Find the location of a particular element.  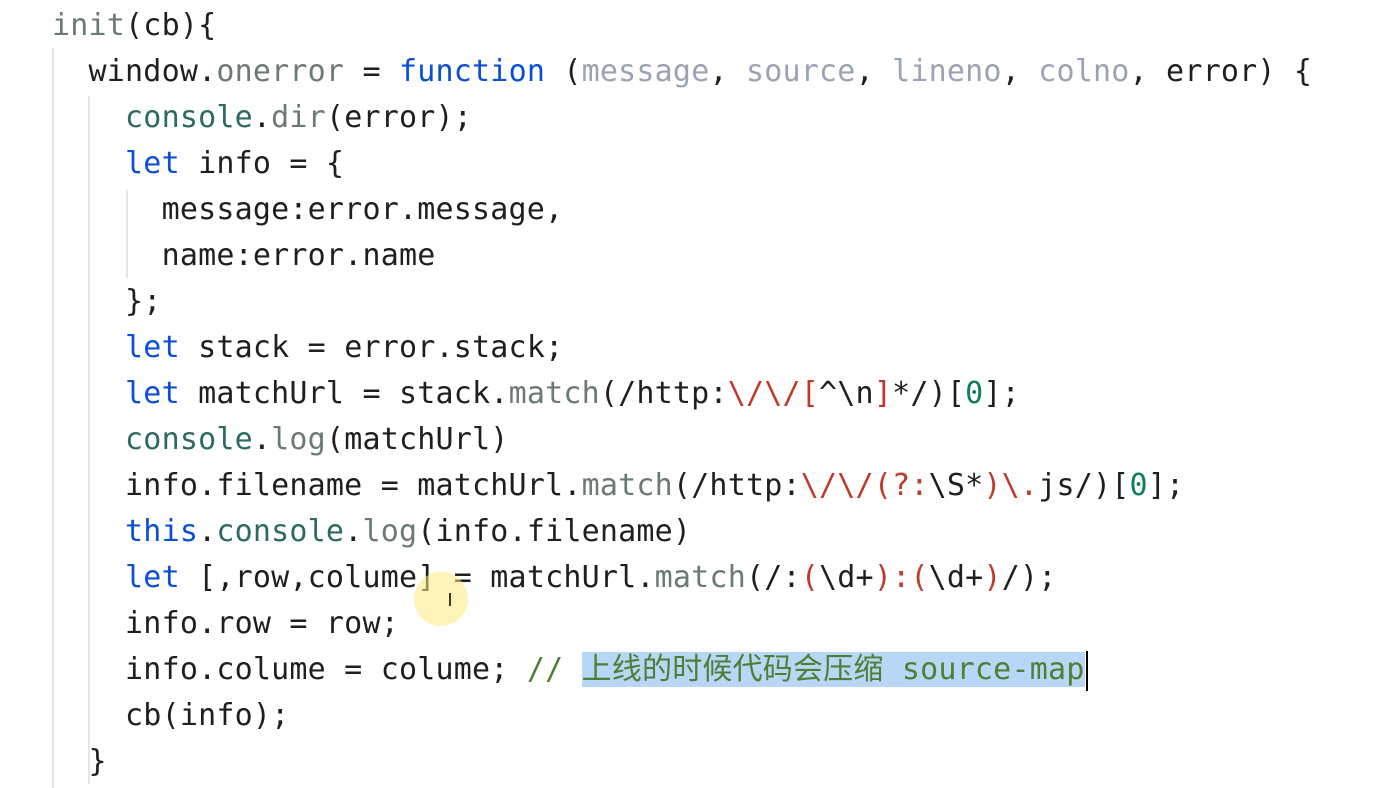

code-line: console.dir(error); is located at coordinates (262, 118).